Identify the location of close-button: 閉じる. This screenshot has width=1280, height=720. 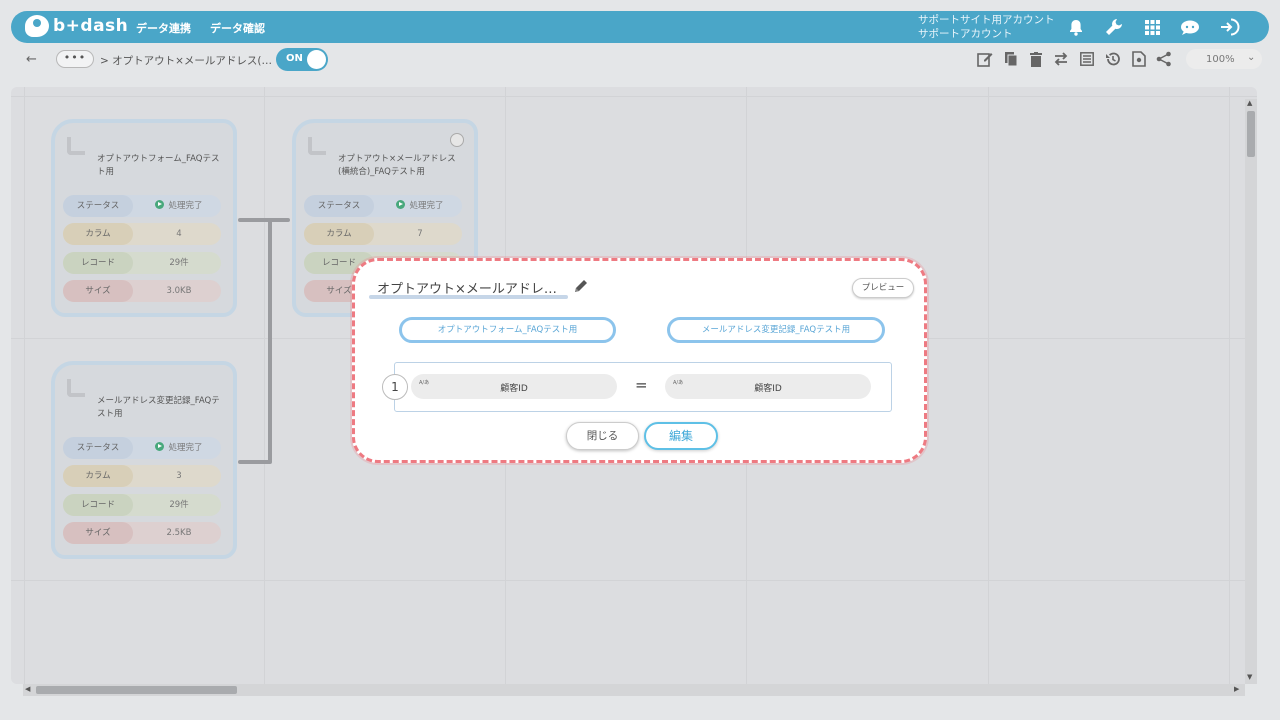
(602, 436).